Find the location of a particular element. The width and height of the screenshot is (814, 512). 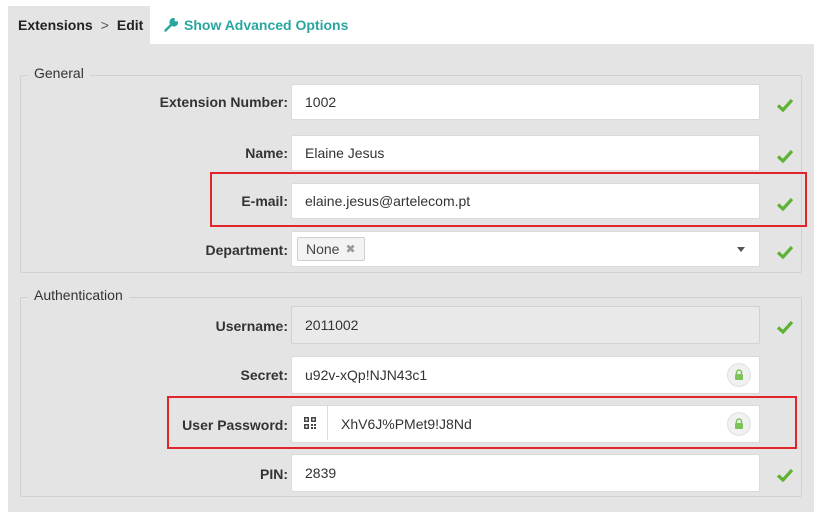

department-select: None ✖ is located at coordinates (525, 249).